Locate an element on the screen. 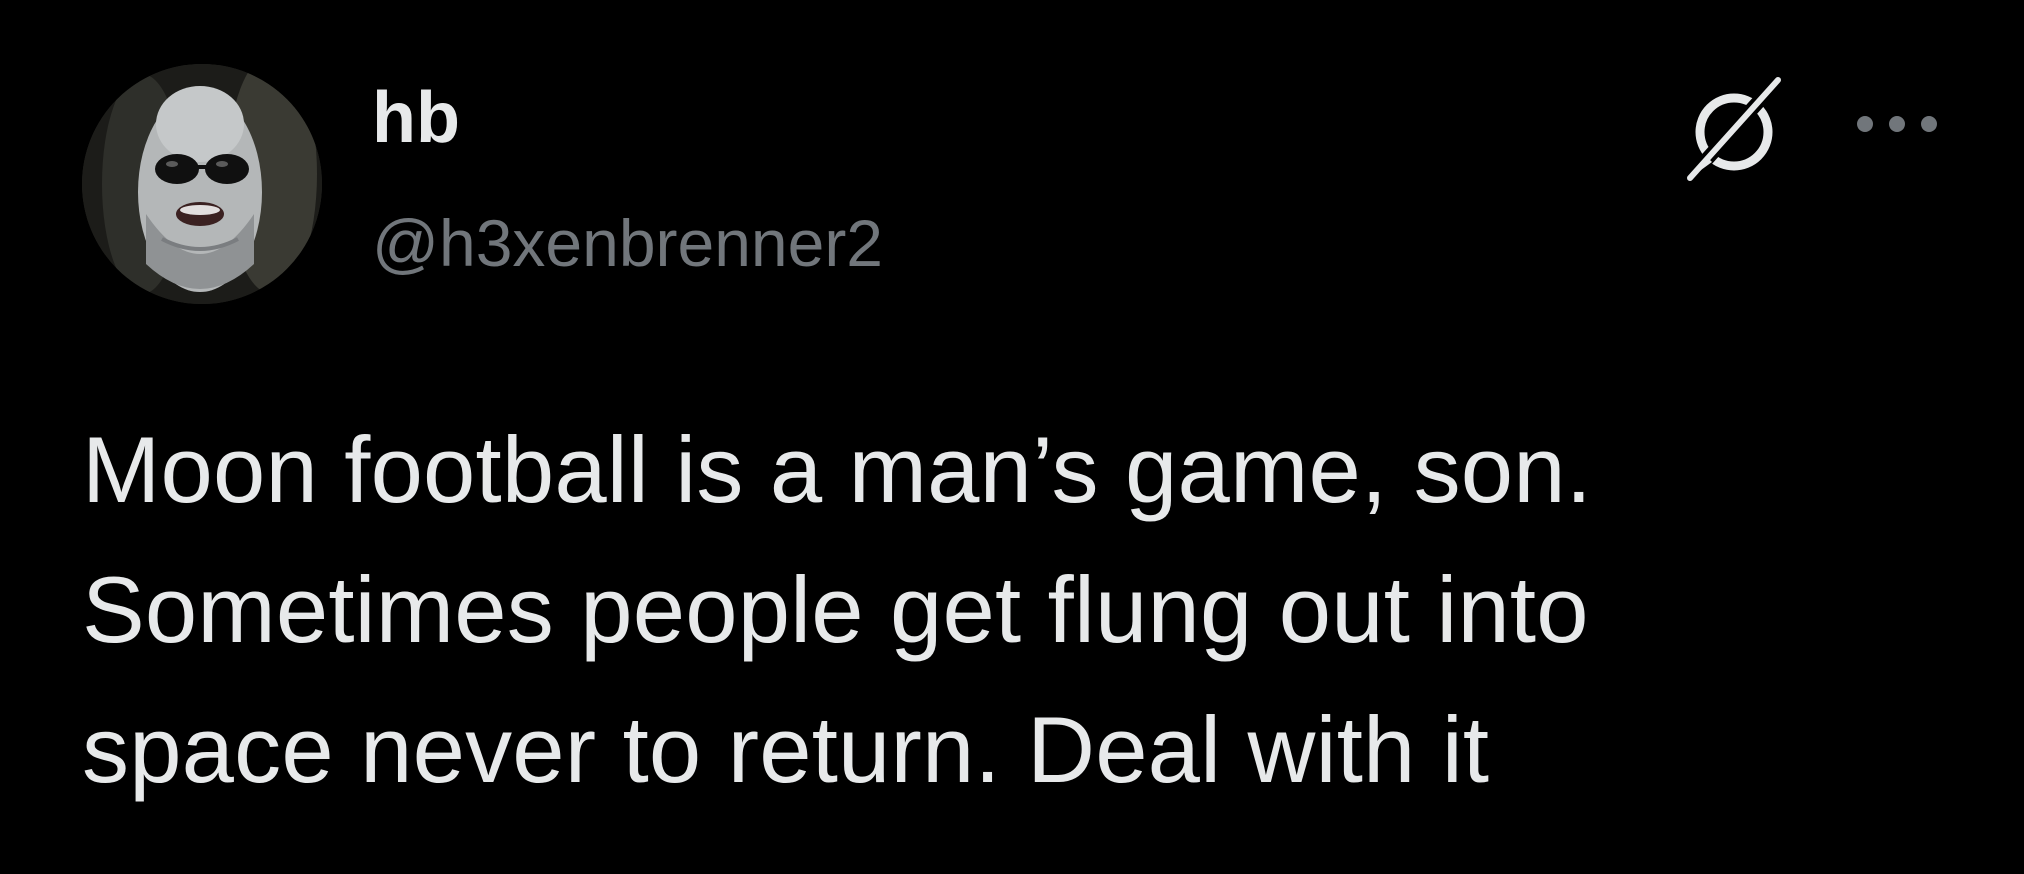 The width and height of the screenshot is (2024, 874). avatar is located at coordinates (202, 184).